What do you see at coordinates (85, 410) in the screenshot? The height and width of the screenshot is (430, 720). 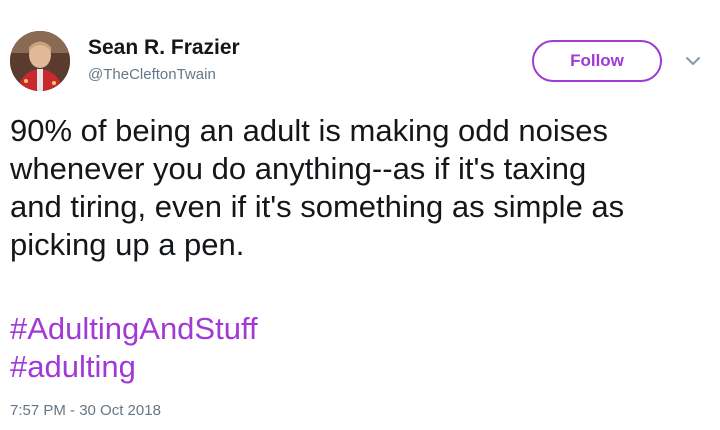 I see `tweet-timestamp: 7:57 PM - 30 Oct 2018` at bounding box center [85, 410].